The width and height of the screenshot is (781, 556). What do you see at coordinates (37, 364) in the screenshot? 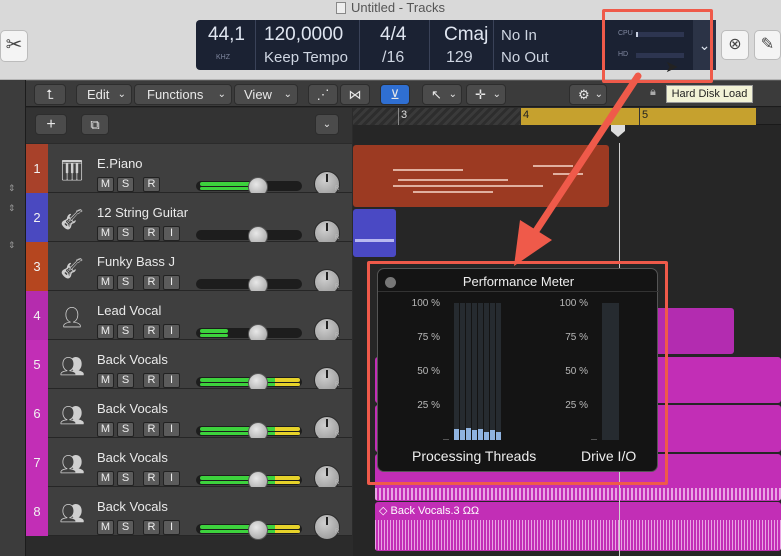
I see `track-number: 5` at bounding box center [37, 364].